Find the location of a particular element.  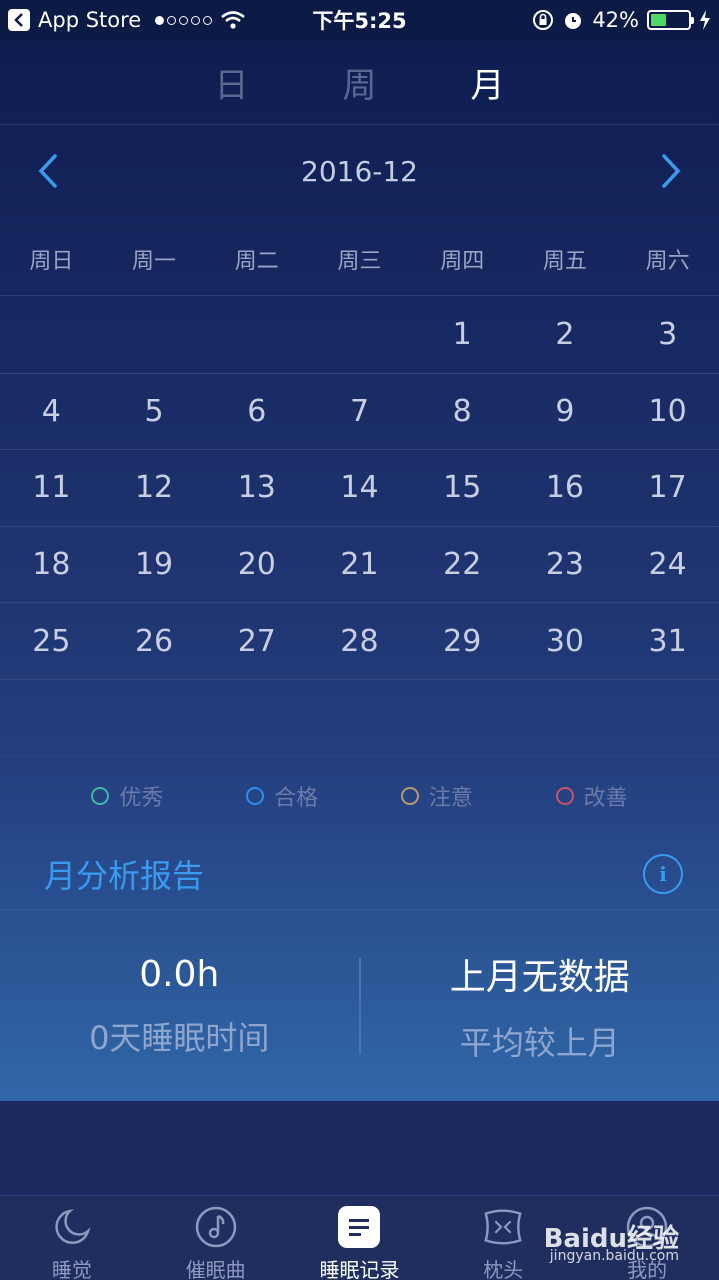

weekday-label: 周六 is located at coordinates (667, 261).